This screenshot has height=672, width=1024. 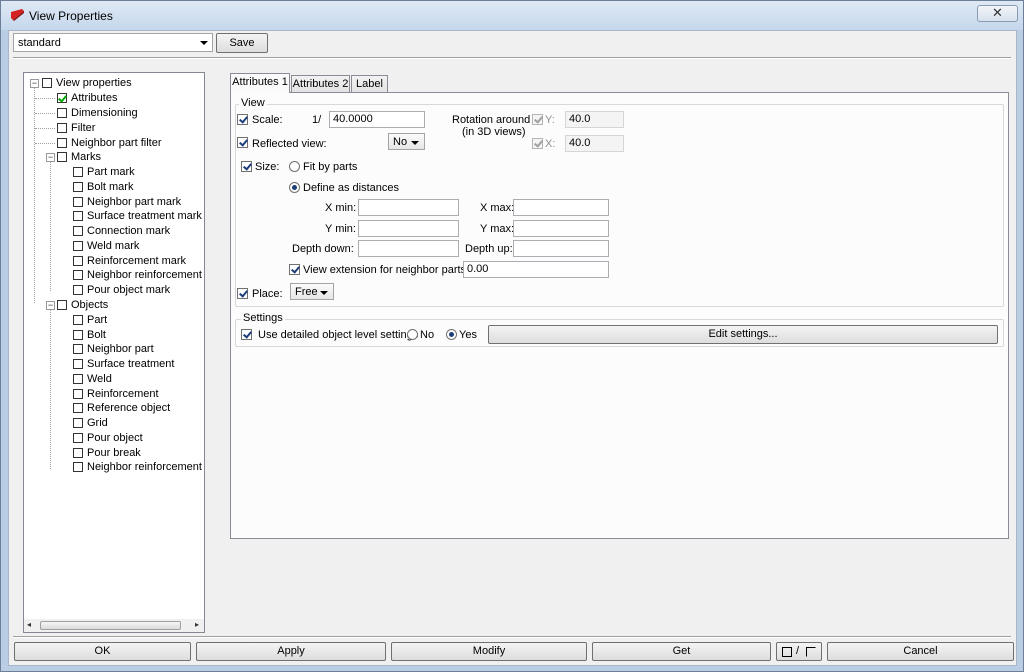 I want to click on reflected-view-label: Reflected view:, so click(x=289, y=144).